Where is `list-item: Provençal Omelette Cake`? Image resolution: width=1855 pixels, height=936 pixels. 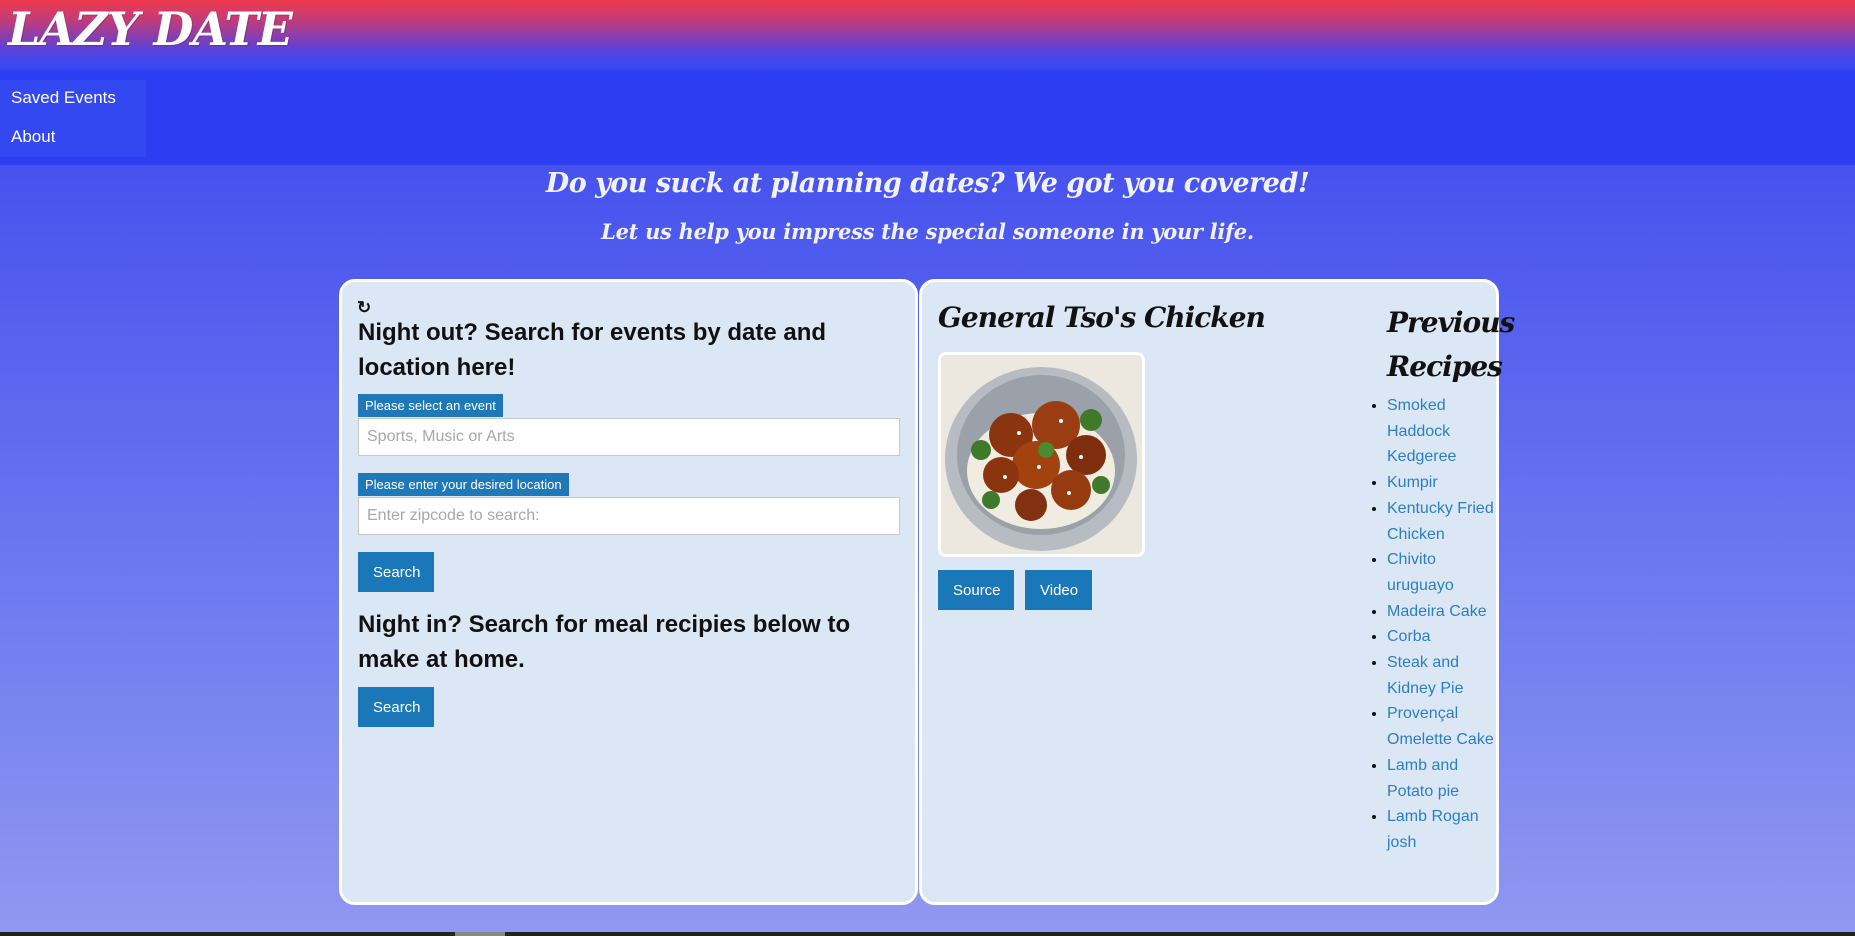 list-item: Provençal Omelette Cake is located at coordinates (1444, 726).